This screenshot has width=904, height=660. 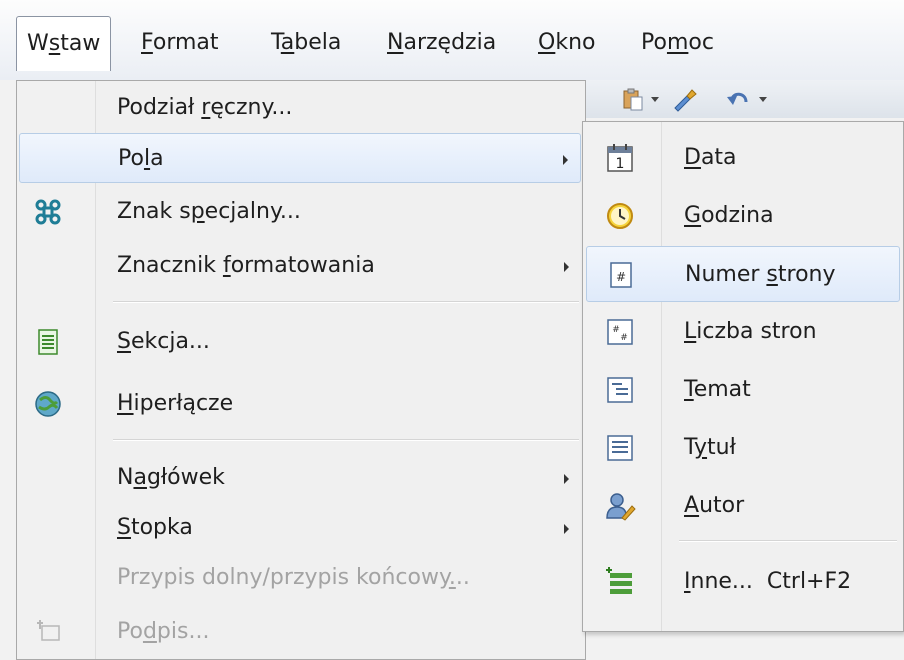 I want to click on menu-item-label: Stopka, so click(x=155, y=527).